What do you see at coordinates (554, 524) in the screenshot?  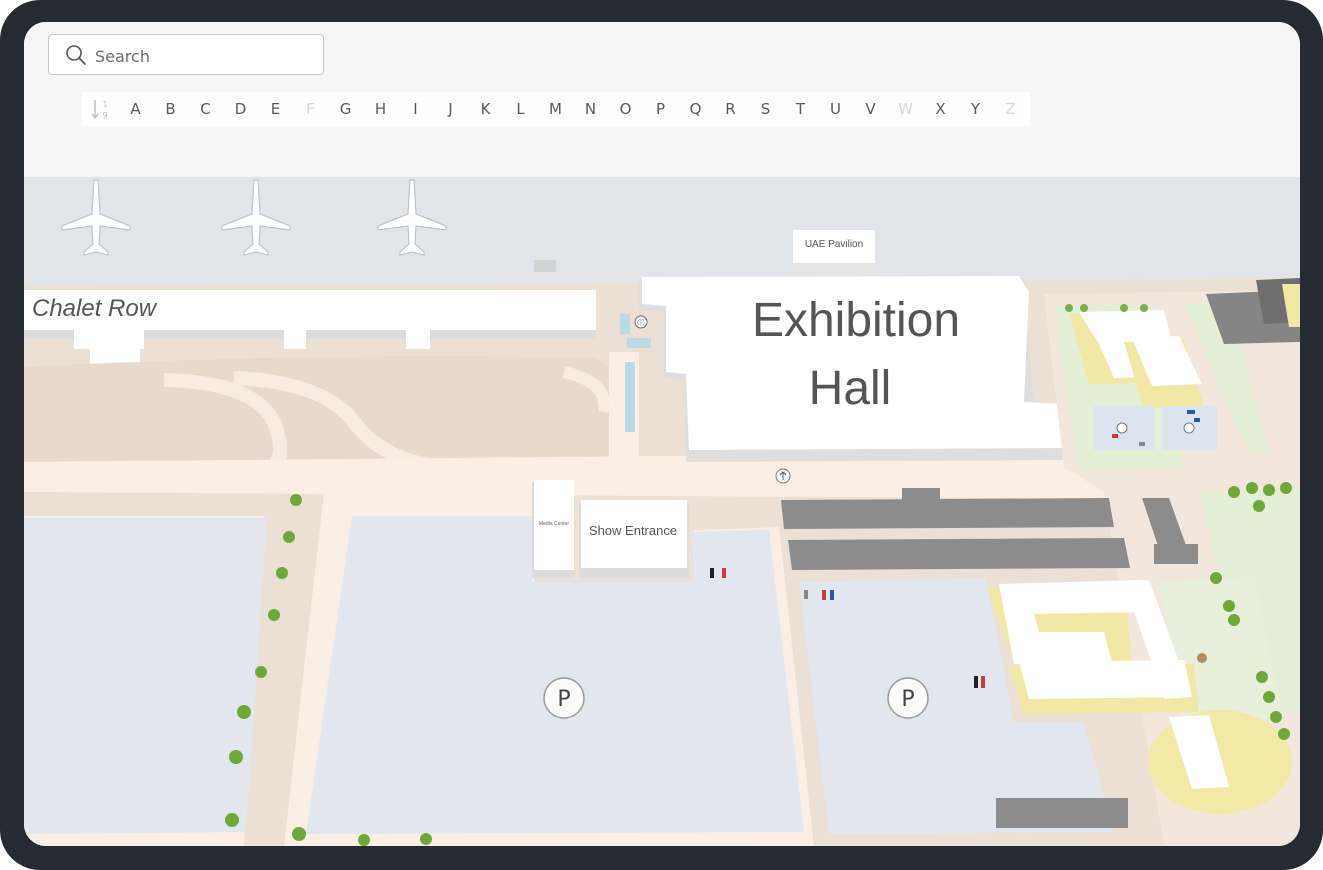 I see `media-center-label: Media Center` at bounding box center [554, 524].